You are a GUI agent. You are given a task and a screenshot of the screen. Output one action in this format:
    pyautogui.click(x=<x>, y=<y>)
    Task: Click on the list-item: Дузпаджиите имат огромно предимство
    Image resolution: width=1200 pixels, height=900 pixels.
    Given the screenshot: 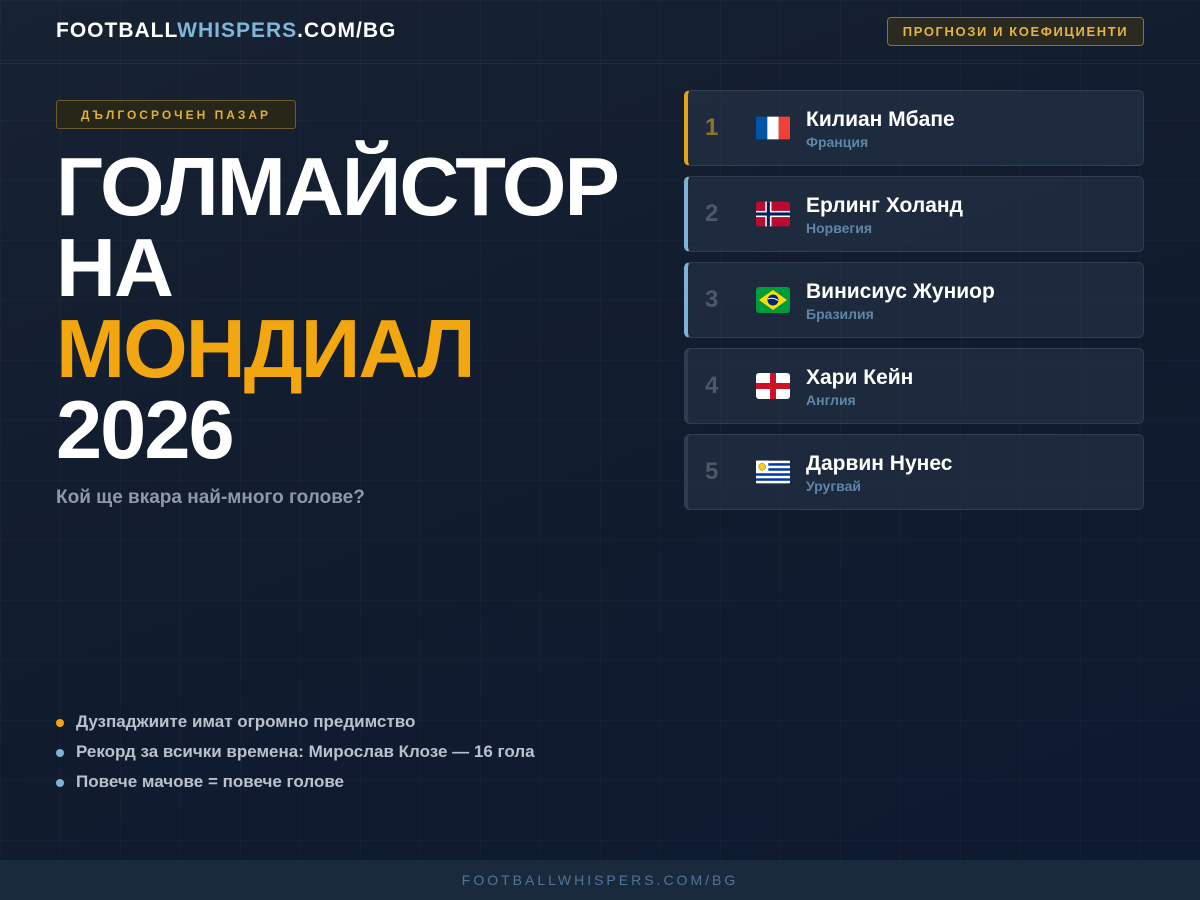 What is the action you would take?
    pyautogui.click(x=295, y=727)
    